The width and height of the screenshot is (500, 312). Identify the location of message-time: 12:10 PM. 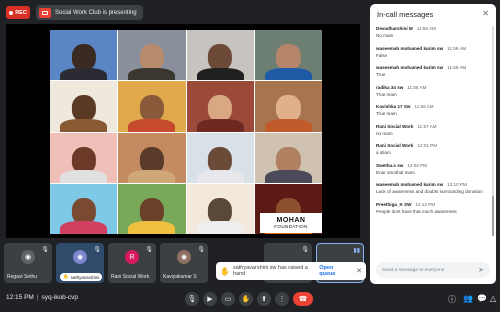
(457, 184).